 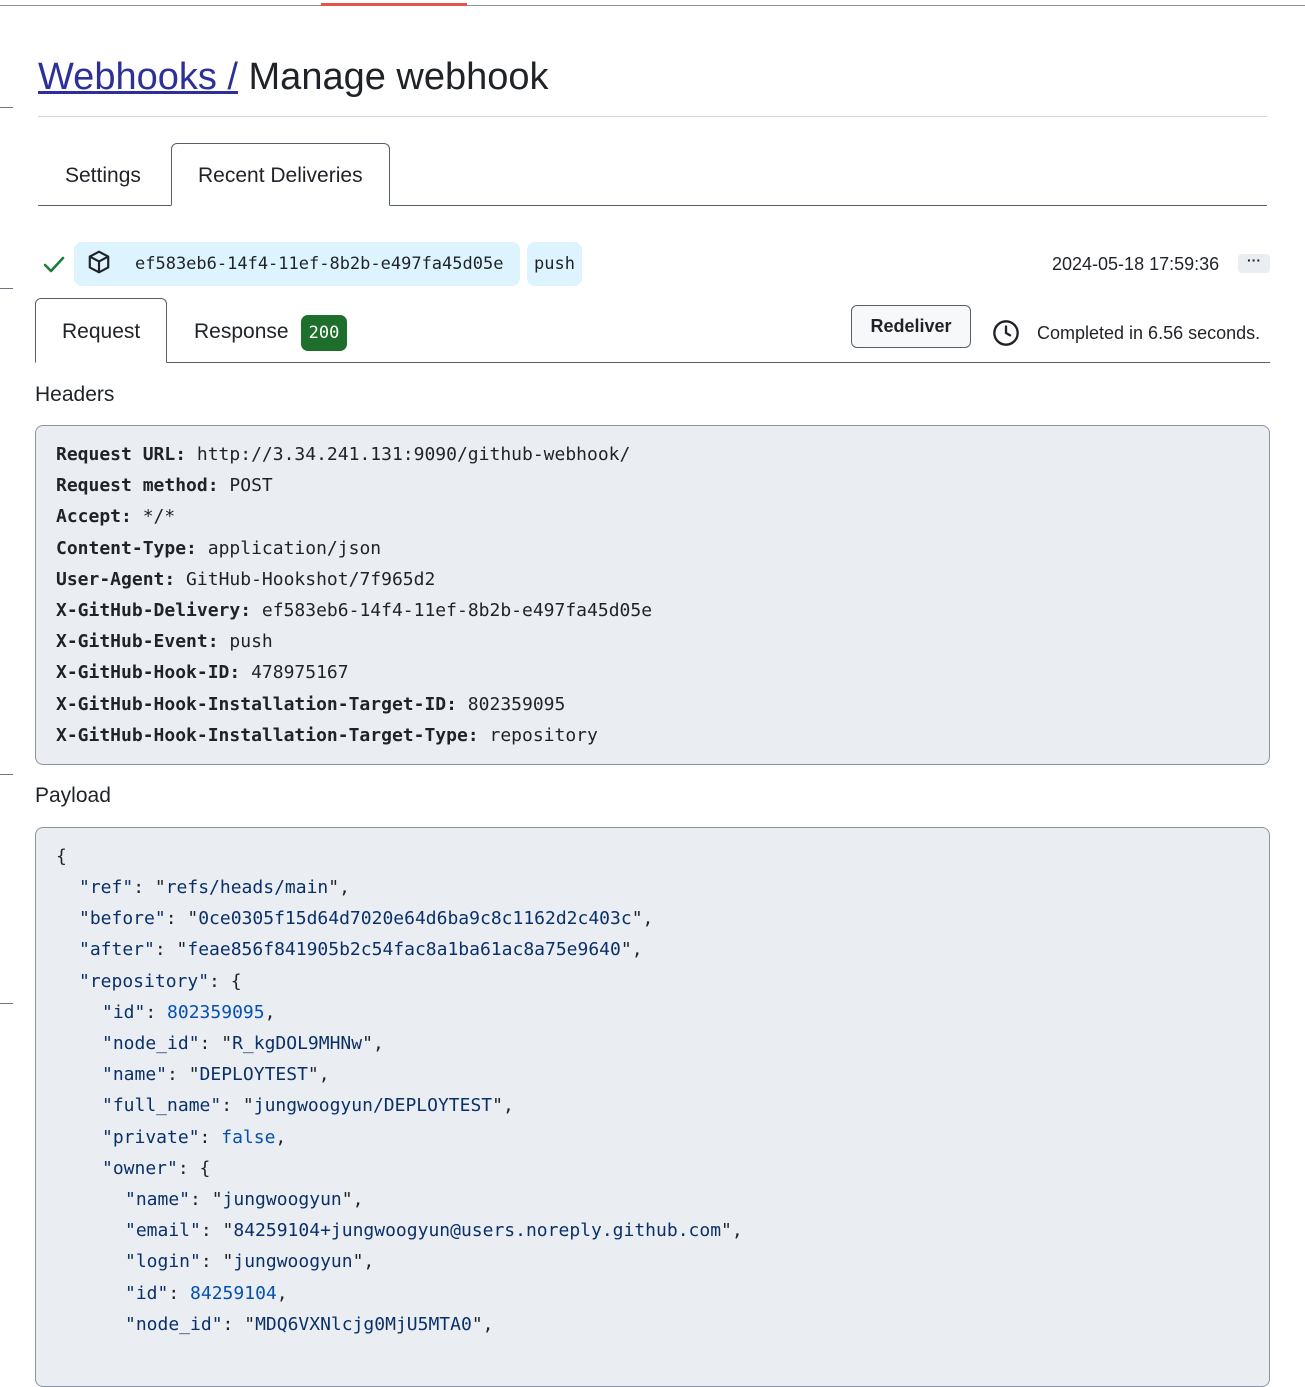 I want to click on header-key: Content-Type:, so click(x=126, y=548).